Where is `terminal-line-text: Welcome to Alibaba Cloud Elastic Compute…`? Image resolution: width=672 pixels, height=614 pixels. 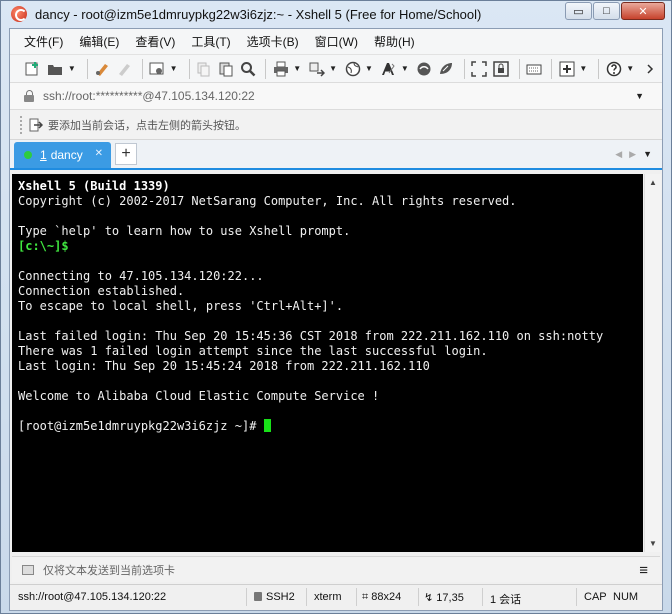 terminal-line-text: Welcome to Alibaba Cloud Elastic Compute… is located at coordinates (199, 396).